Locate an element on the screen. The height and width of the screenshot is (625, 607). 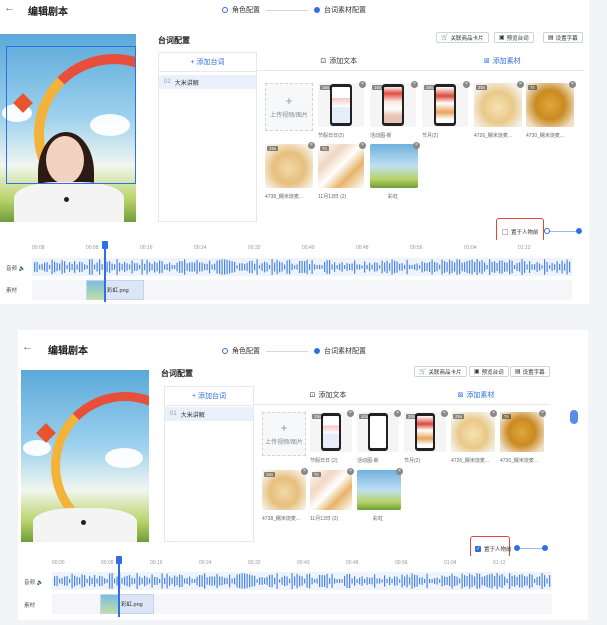
selection-box is located at coordinates (71, 115).